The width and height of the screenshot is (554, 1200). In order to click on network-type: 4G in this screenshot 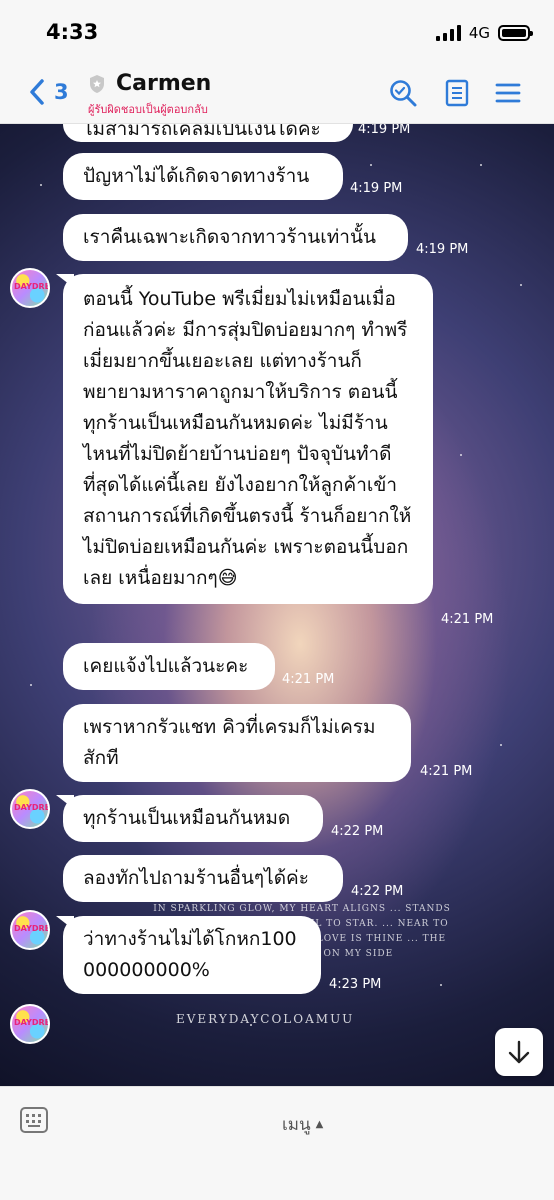, I will do `click(479, 33)`.